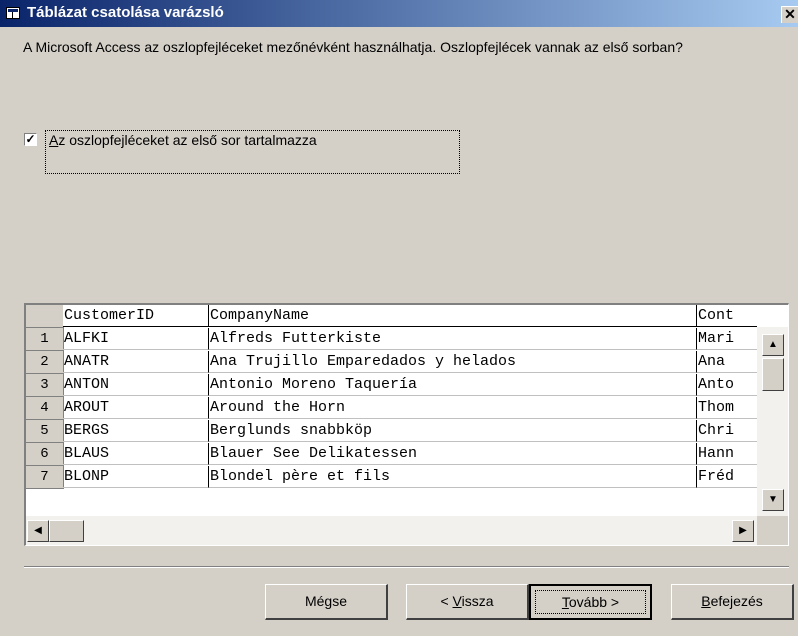 Image resolution: width=798 pixels, height=636 pixels. Describe the element at coordinates (453, 339) in the screenshot. I see `cell-companyname: Alfreds Futterkiste` at that location.